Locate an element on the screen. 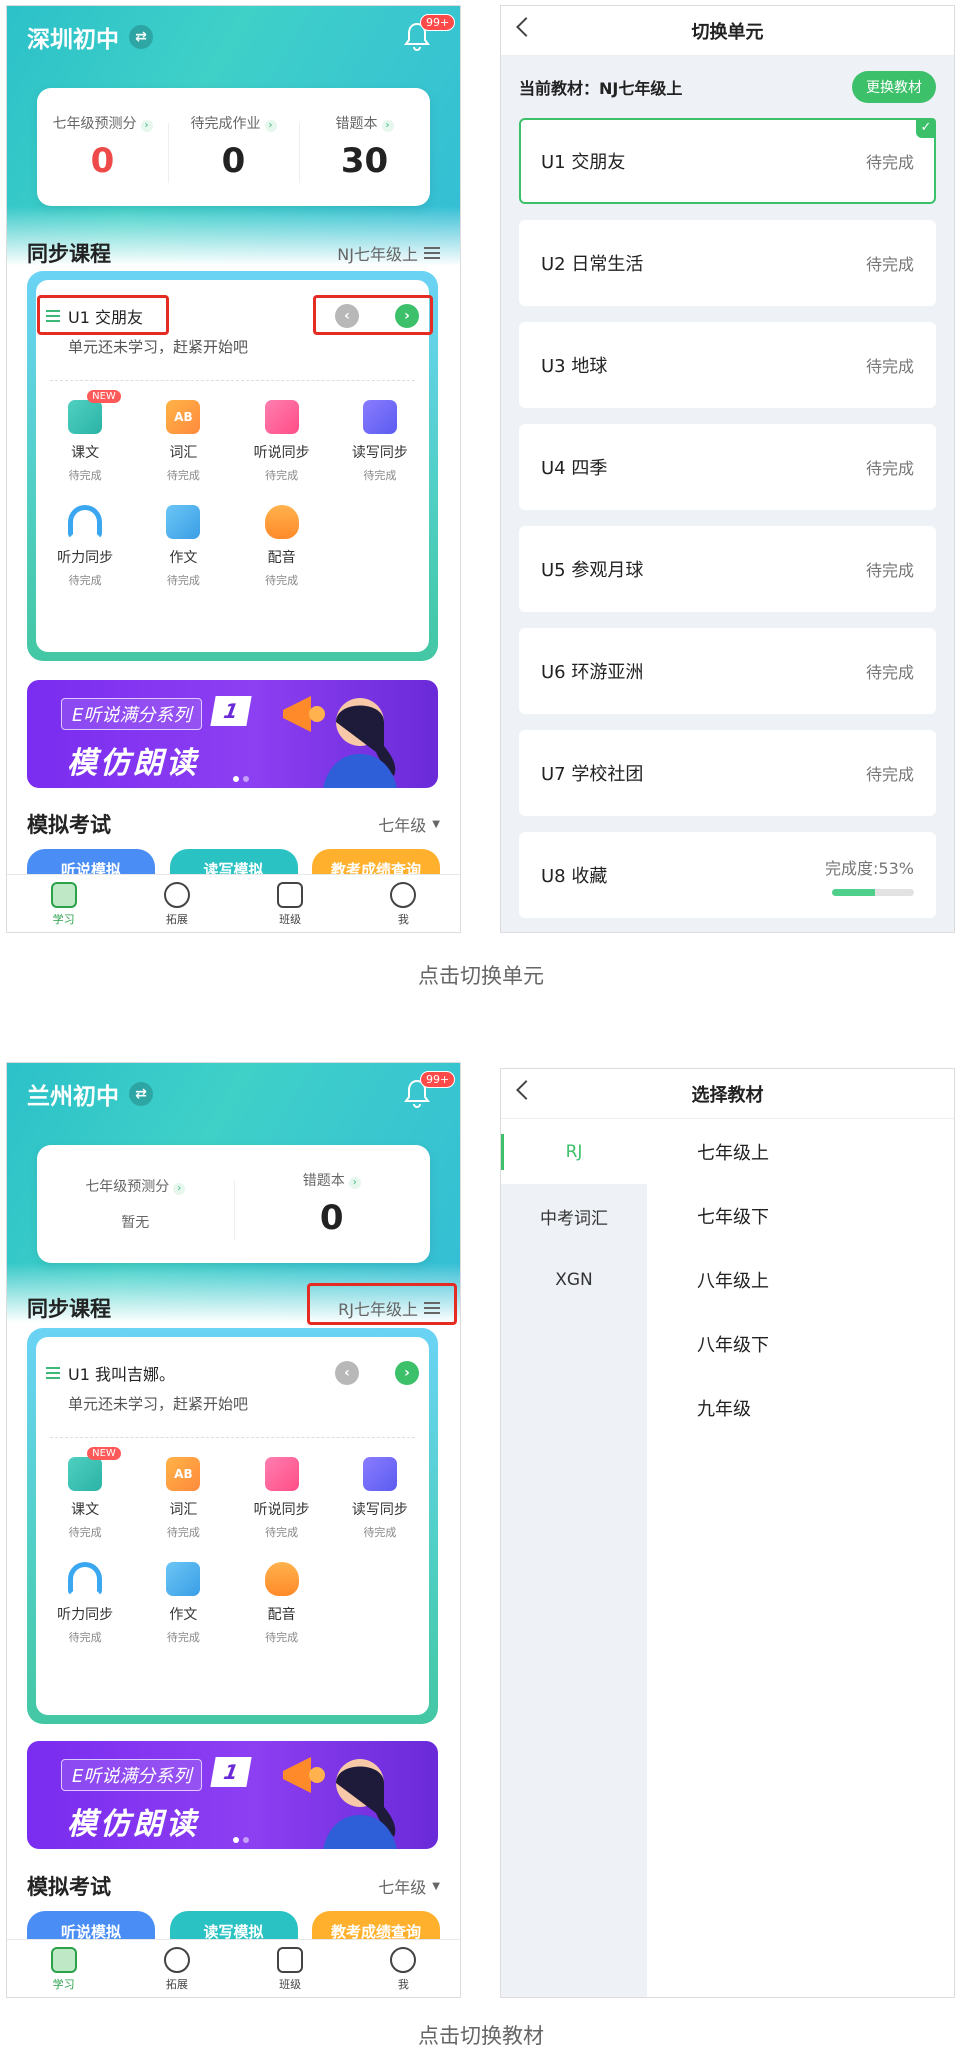  pen-icon is located at coordinates (379, 417).